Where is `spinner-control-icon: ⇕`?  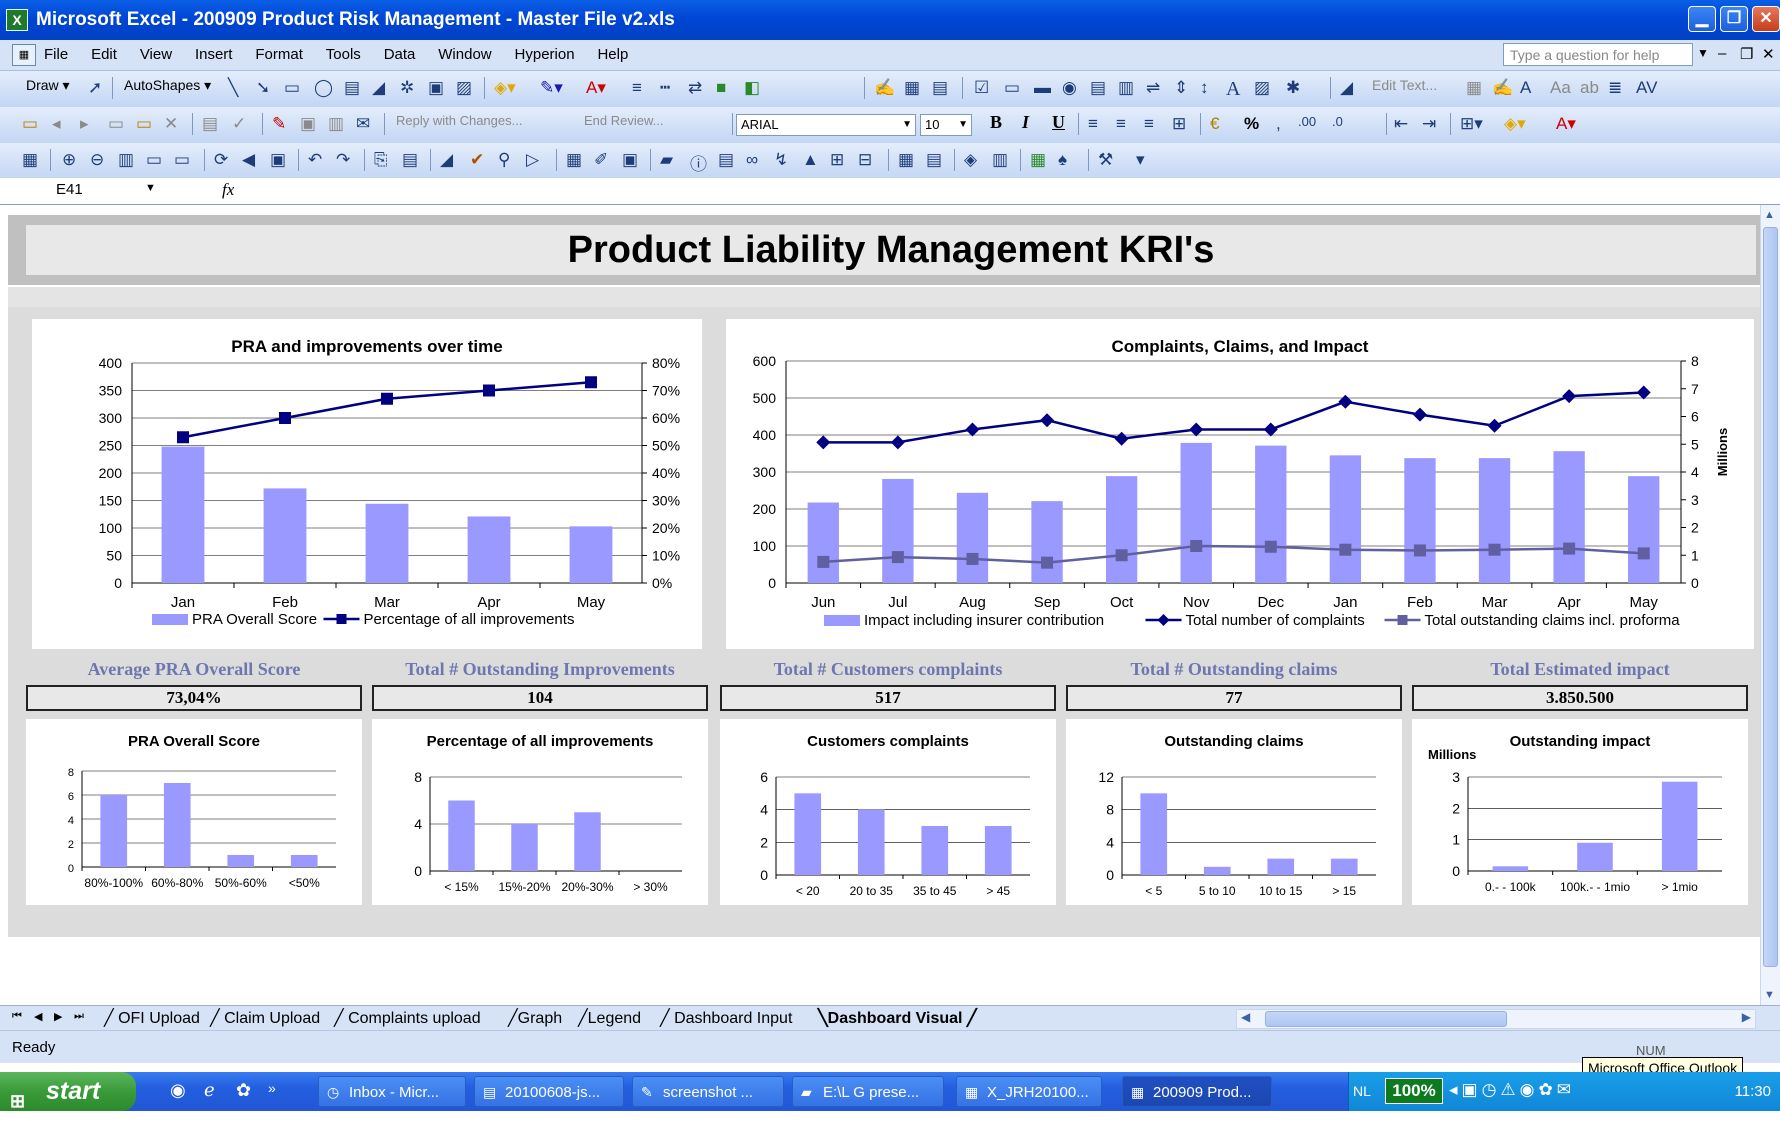 spinner-control-icon: ⇕ is located at coordinates (1181, 88).